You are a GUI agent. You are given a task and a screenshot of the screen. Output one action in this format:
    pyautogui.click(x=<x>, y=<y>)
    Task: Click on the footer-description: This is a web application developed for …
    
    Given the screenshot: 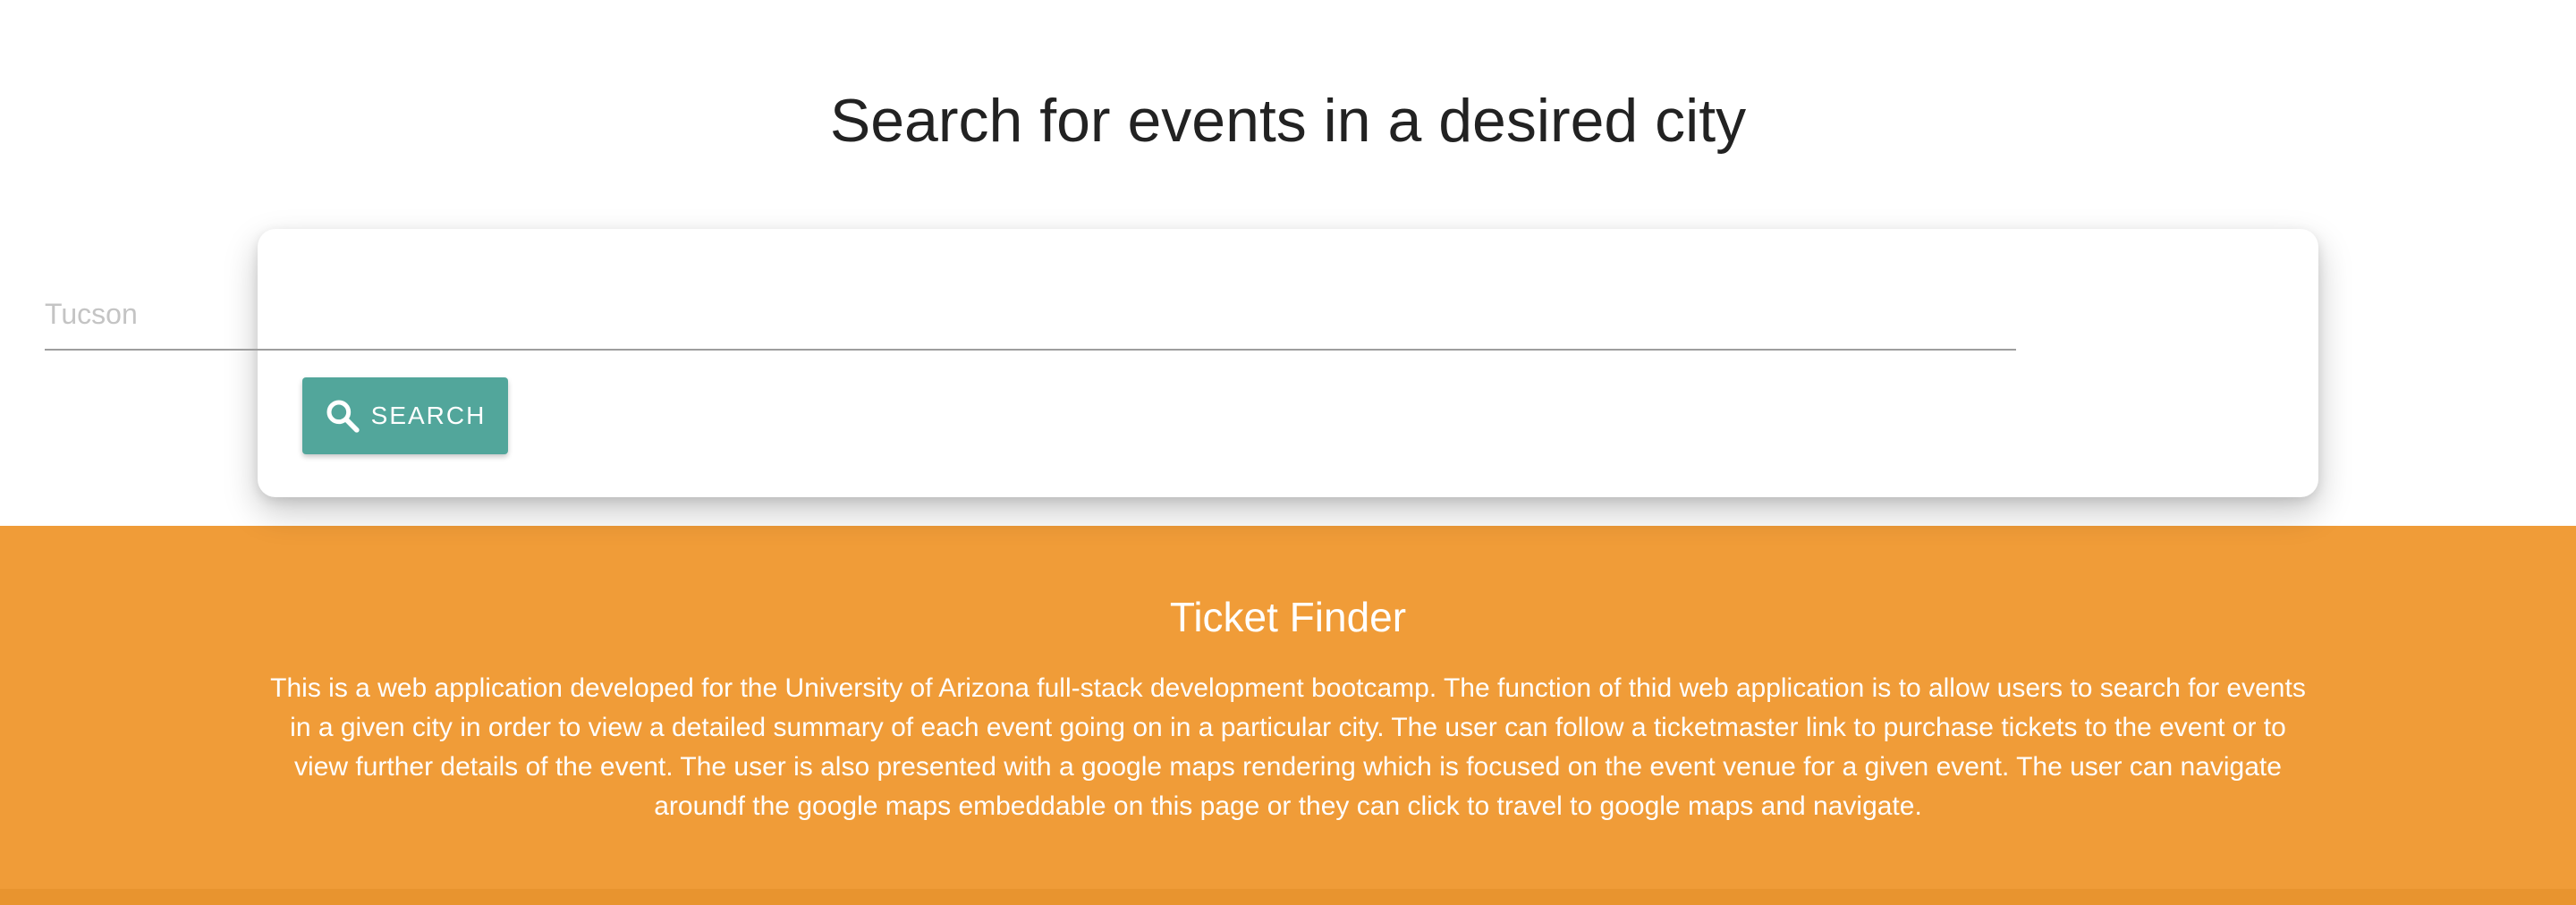 What is the action you would take?
    pyautogui.click(x=1288, y=747)
    